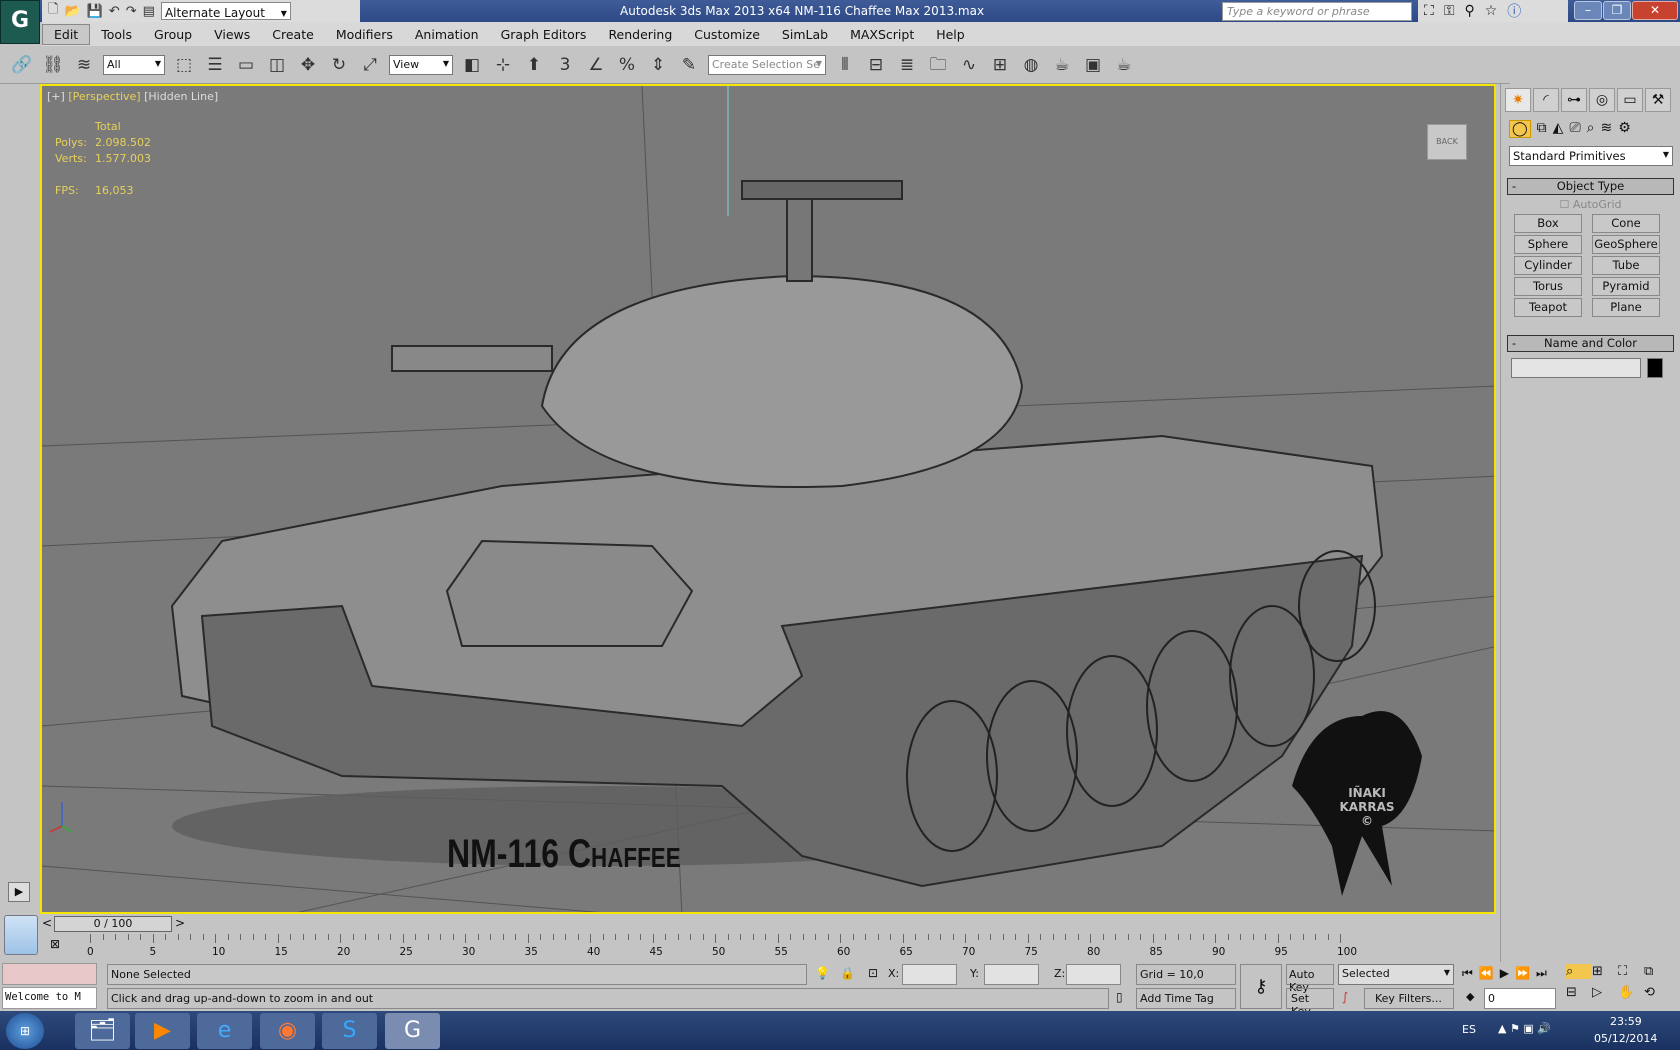  What do you see at coordinates (1541, 973) in the screenshot?
I see `go-to-end-icon: ⏭` at bounding box center [1541, 973].